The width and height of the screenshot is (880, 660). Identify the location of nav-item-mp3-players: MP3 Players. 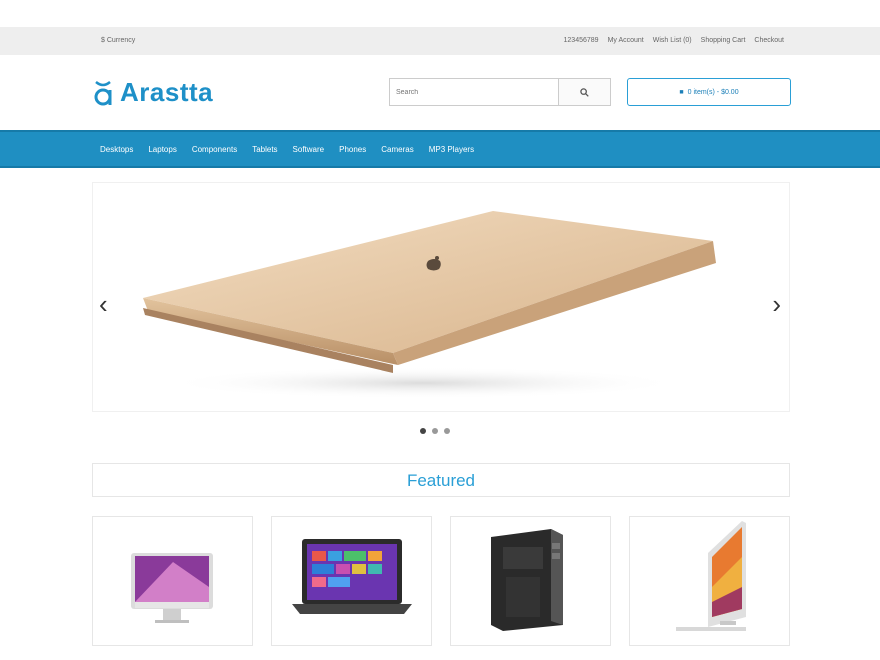
(451, 149).